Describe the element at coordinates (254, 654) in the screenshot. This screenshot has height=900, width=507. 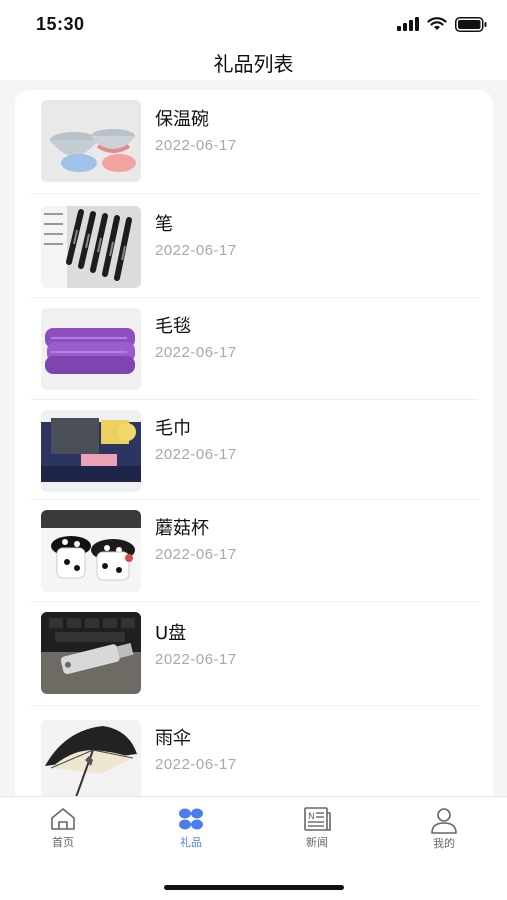
I see `gift-list-item: U盘 2022-06-17` at that location.